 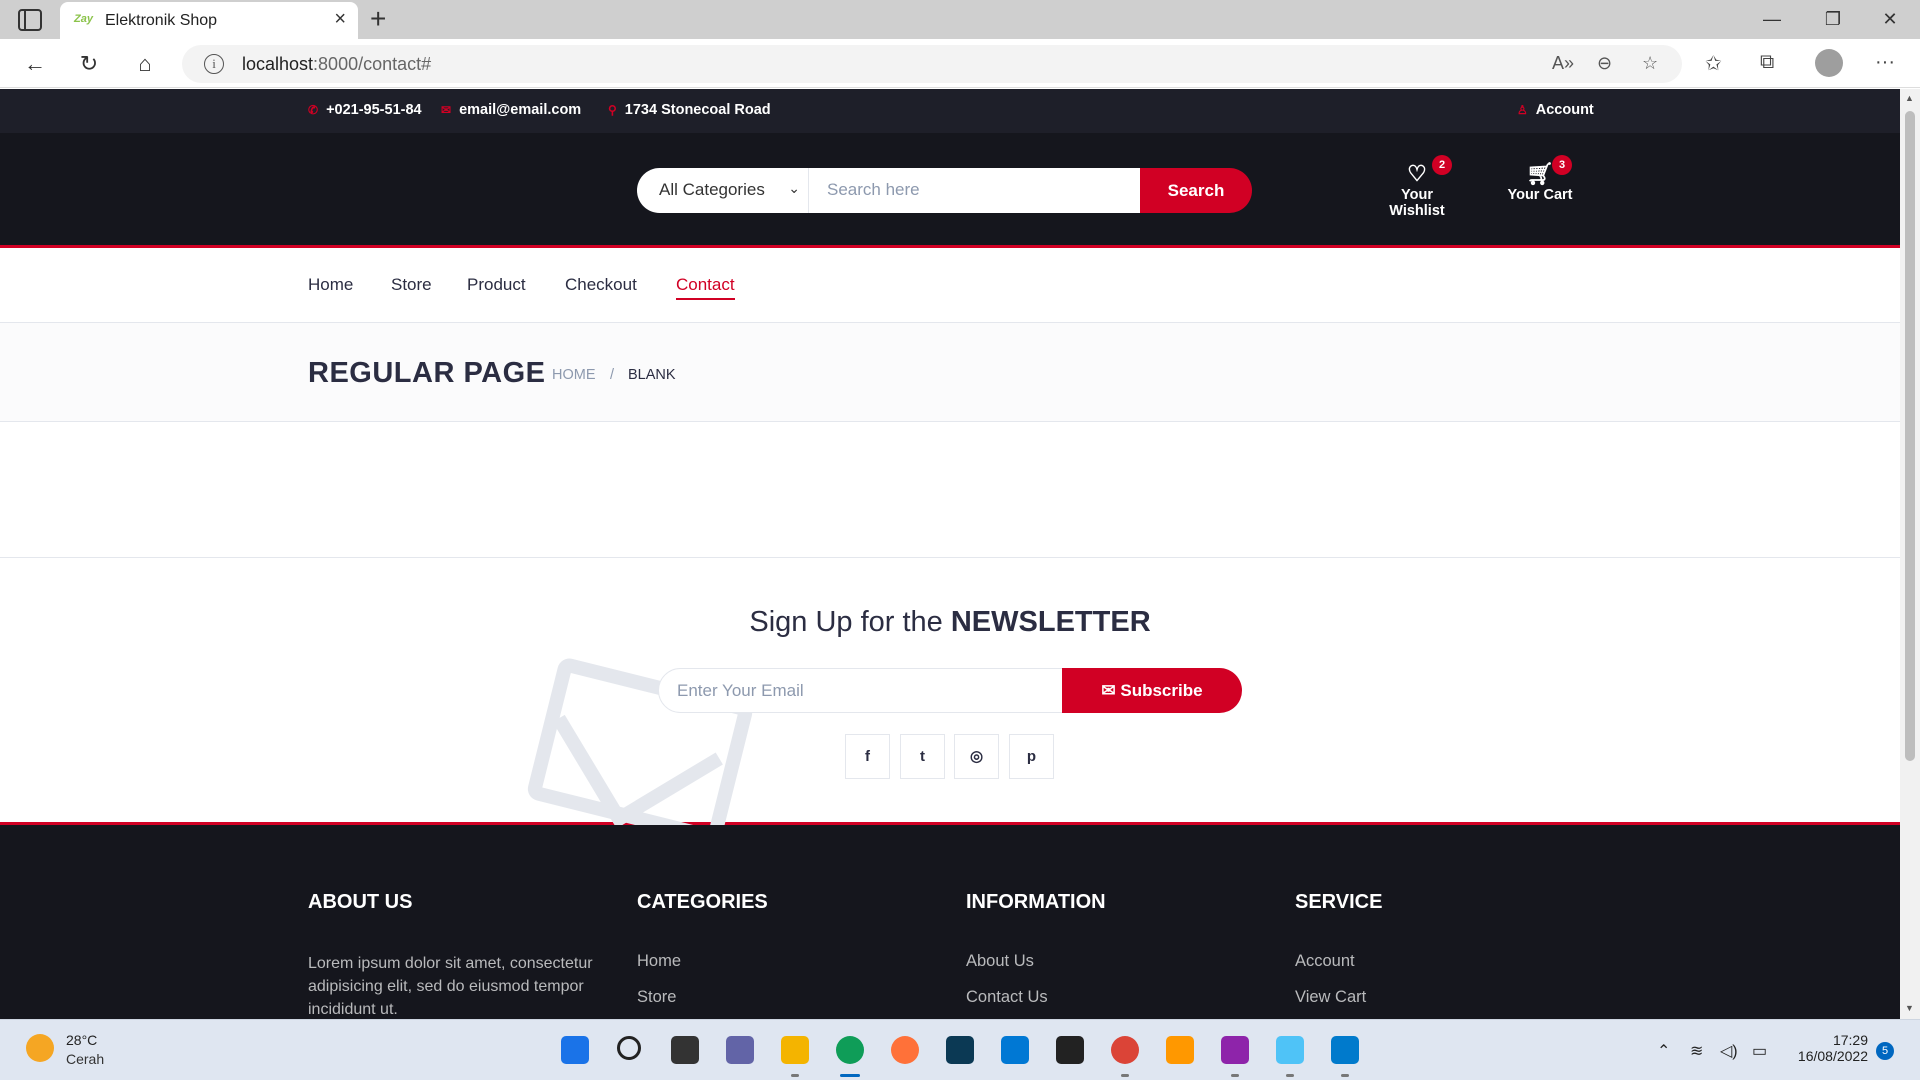 I want to click on weather-description: Cerah, so click(x=85, y=1059).